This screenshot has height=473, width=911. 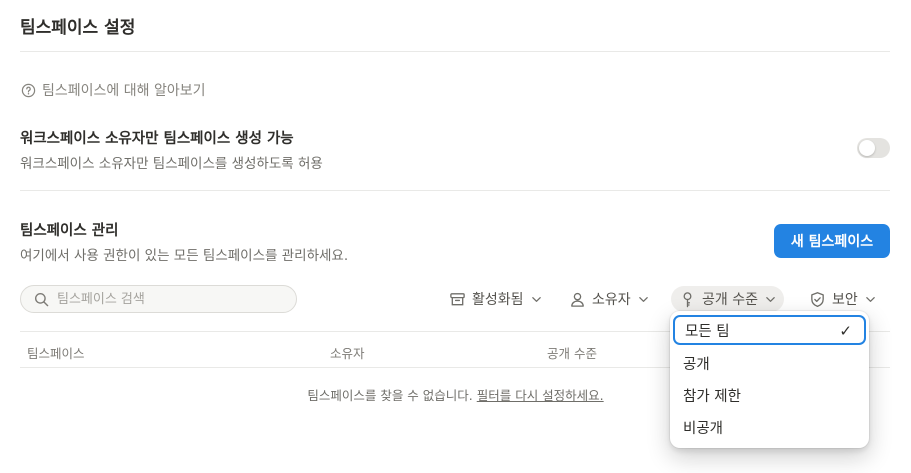 What do you see at coordinates (157, 139) in the screenshot?
I see `owner-only-setting-title: 워크스페이스 소유자만 팀스페이스 생성 가능` at bounding box center [157, 139].